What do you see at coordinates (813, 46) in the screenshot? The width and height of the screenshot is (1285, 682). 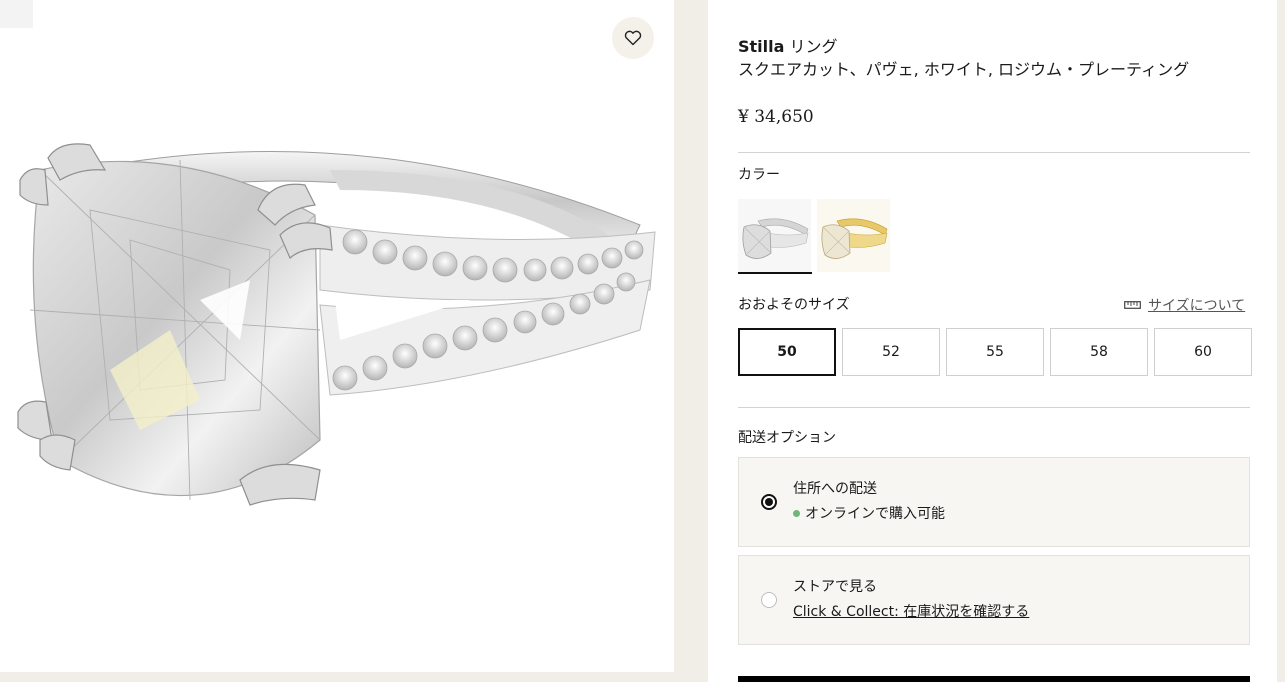 I see `product-type: リング` at bounding box center [813, 46].